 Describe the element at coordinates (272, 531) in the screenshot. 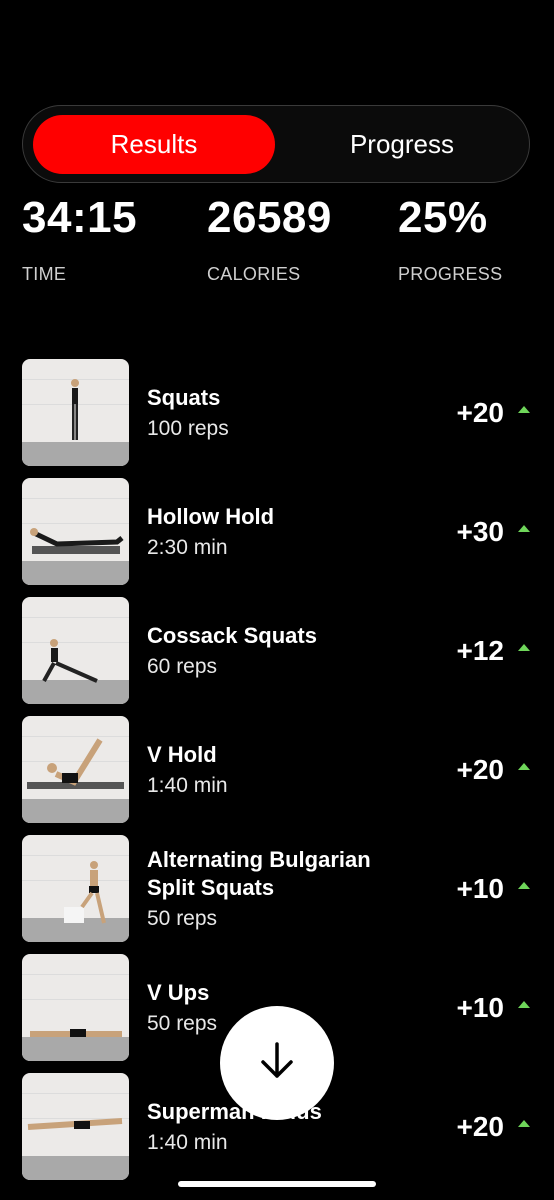

I see `exercise-info: Hollow Hold 2:30 min` at that location.